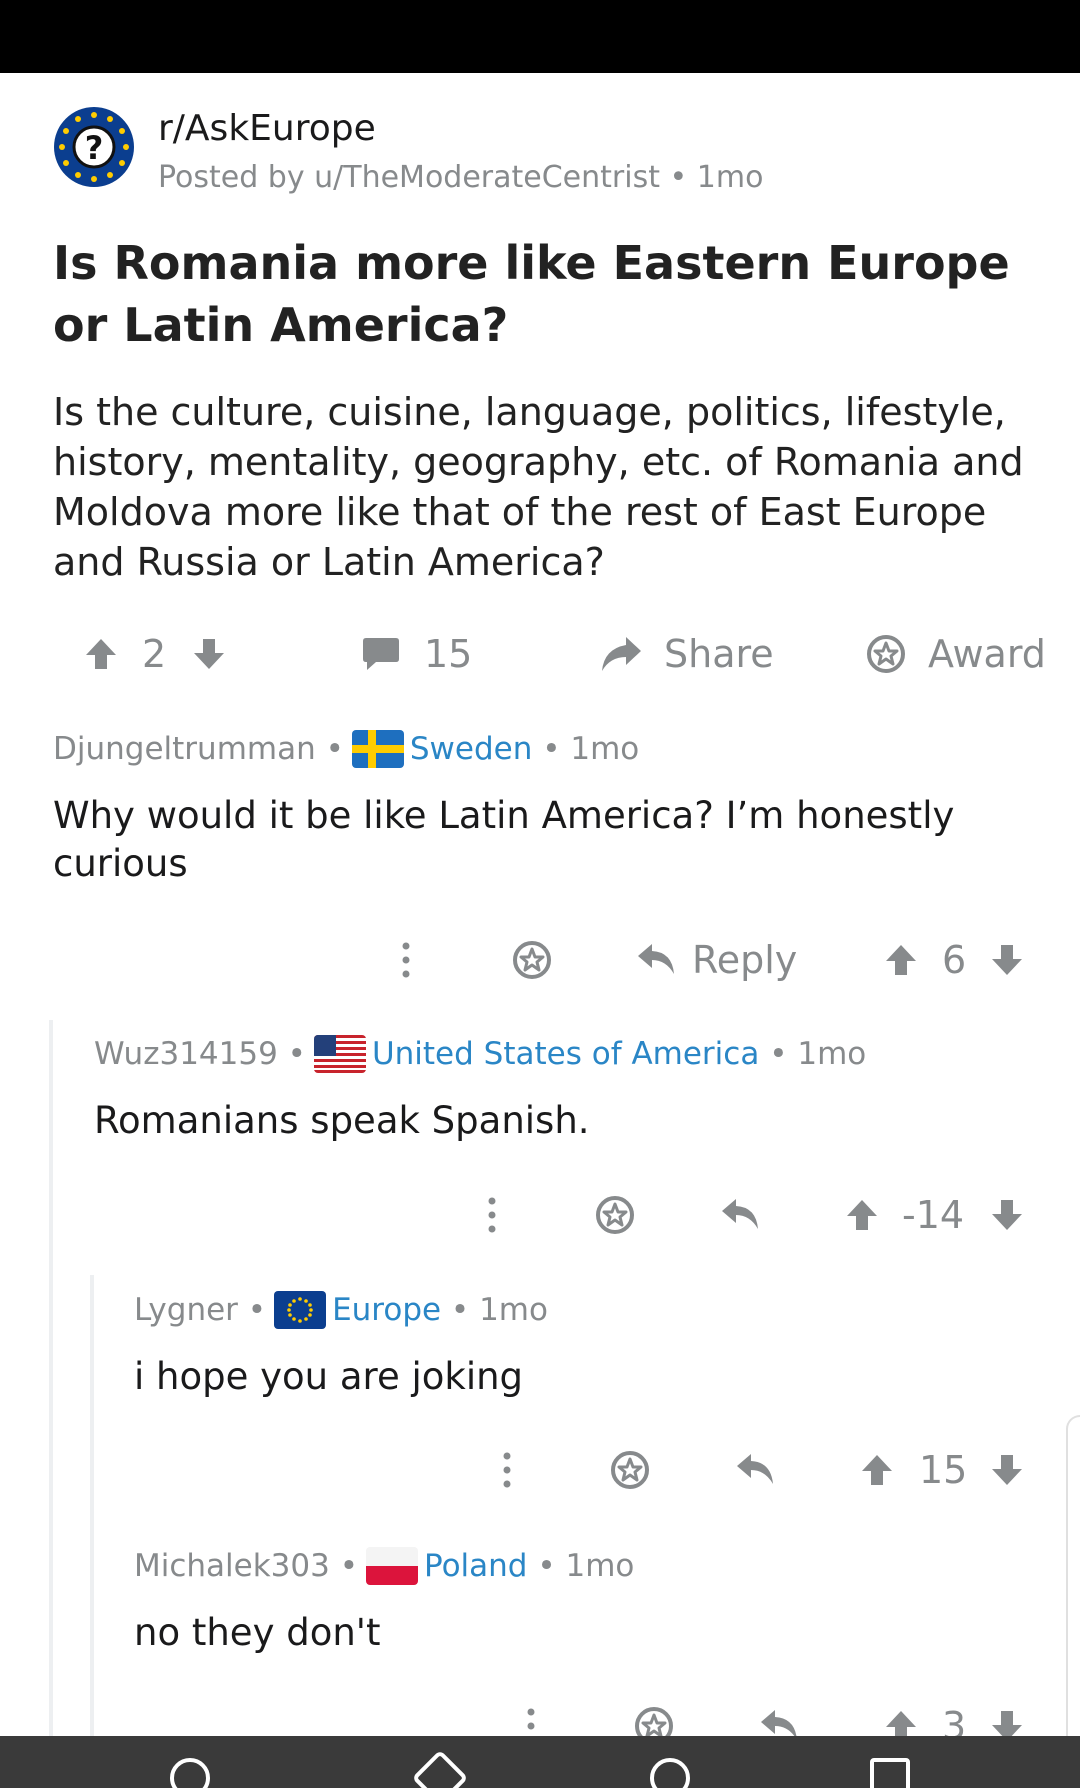  Describe the element at coordinates (392, 1566) in the screenshot. I see `poland-flag-icon` at that location.